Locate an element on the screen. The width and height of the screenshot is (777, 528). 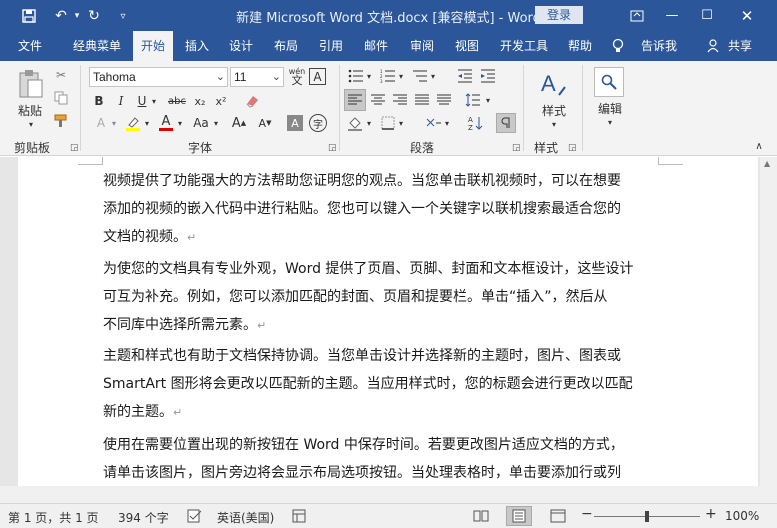
collapse-ribbon-icon: ∧ is located at coordinates (759, 146).